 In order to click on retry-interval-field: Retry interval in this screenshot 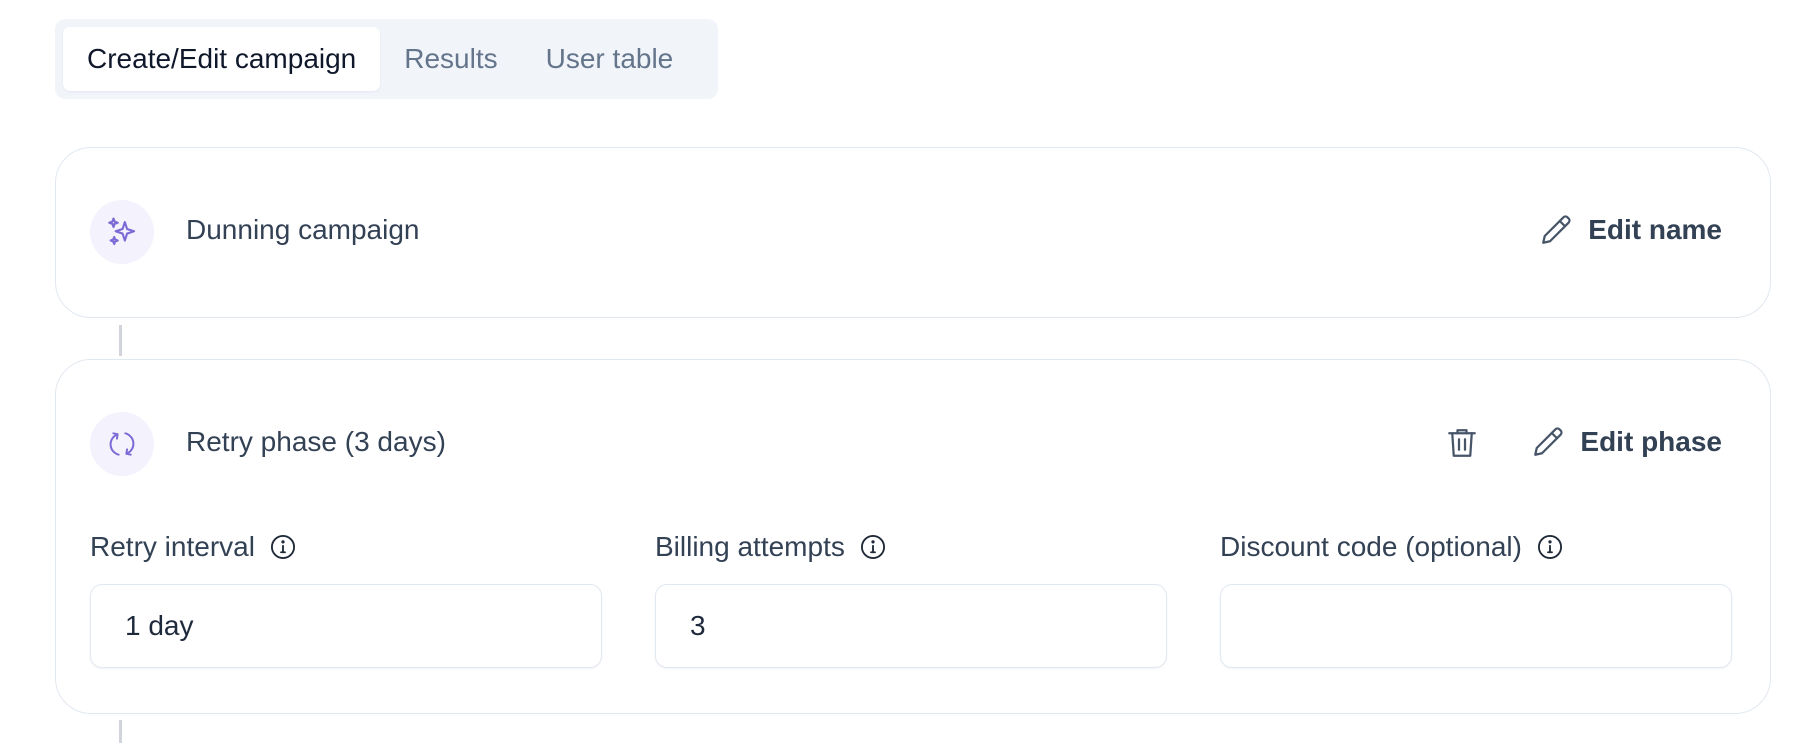, I will do `click(346, 599)`.